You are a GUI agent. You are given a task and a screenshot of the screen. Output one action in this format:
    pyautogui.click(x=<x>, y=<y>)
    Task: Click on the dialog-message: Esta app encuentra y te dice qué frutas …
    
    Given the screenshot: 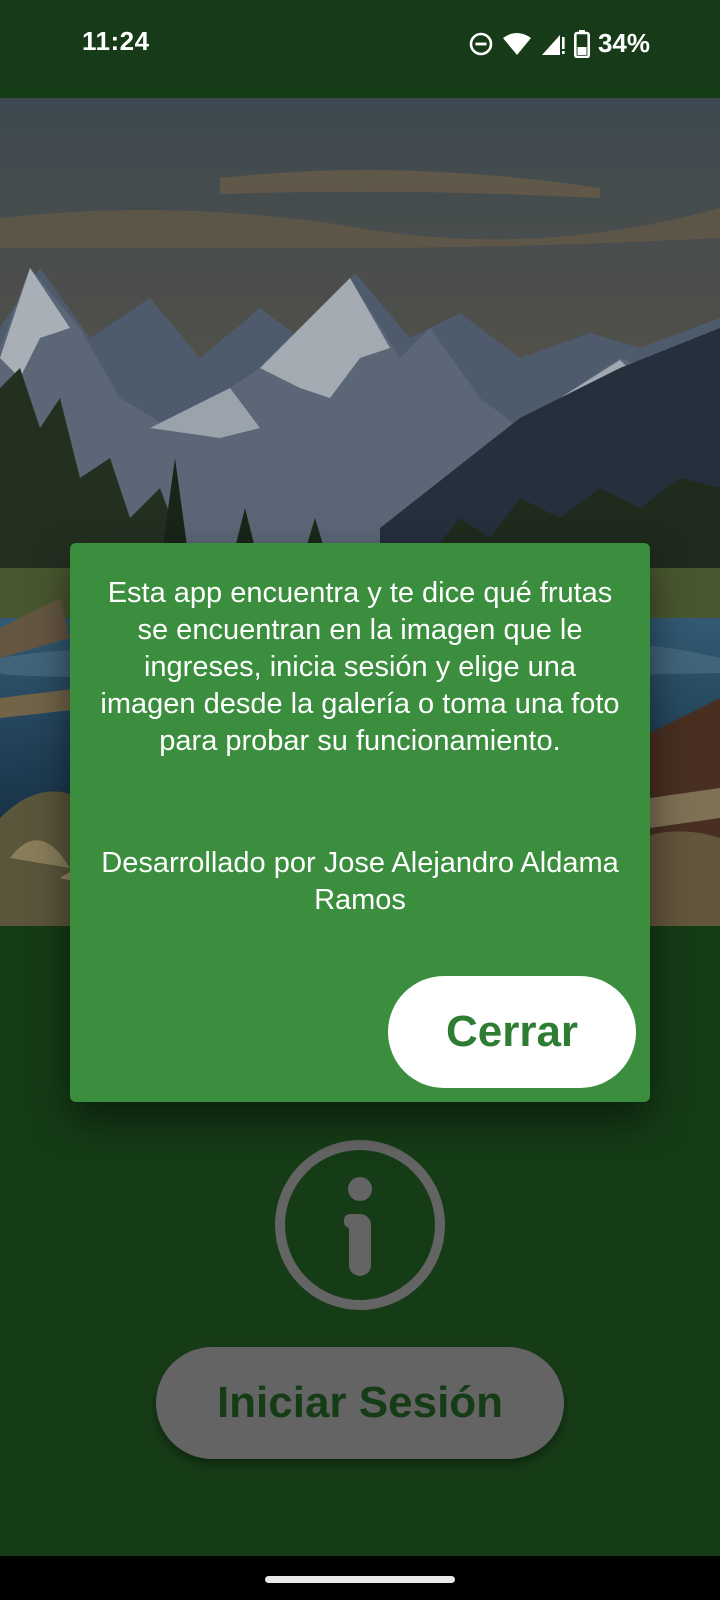 What is the action you would take?
    pyautogui.click(x=360, y=667)
    